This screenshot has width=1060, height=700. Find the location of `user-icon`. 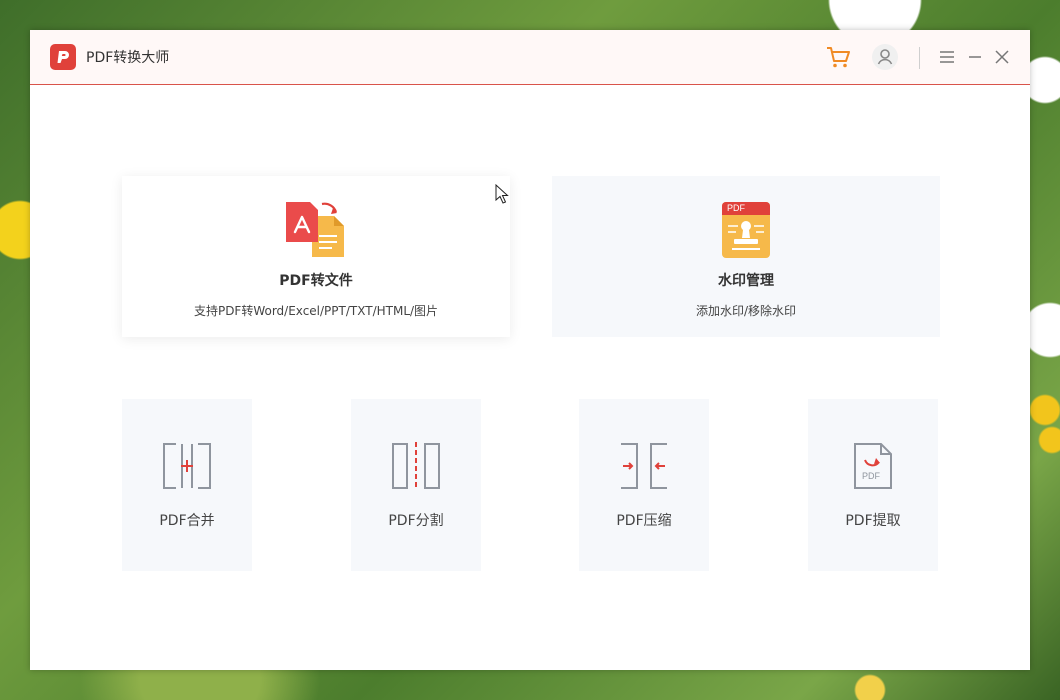

user-icon is located at coordinates (885, 57).